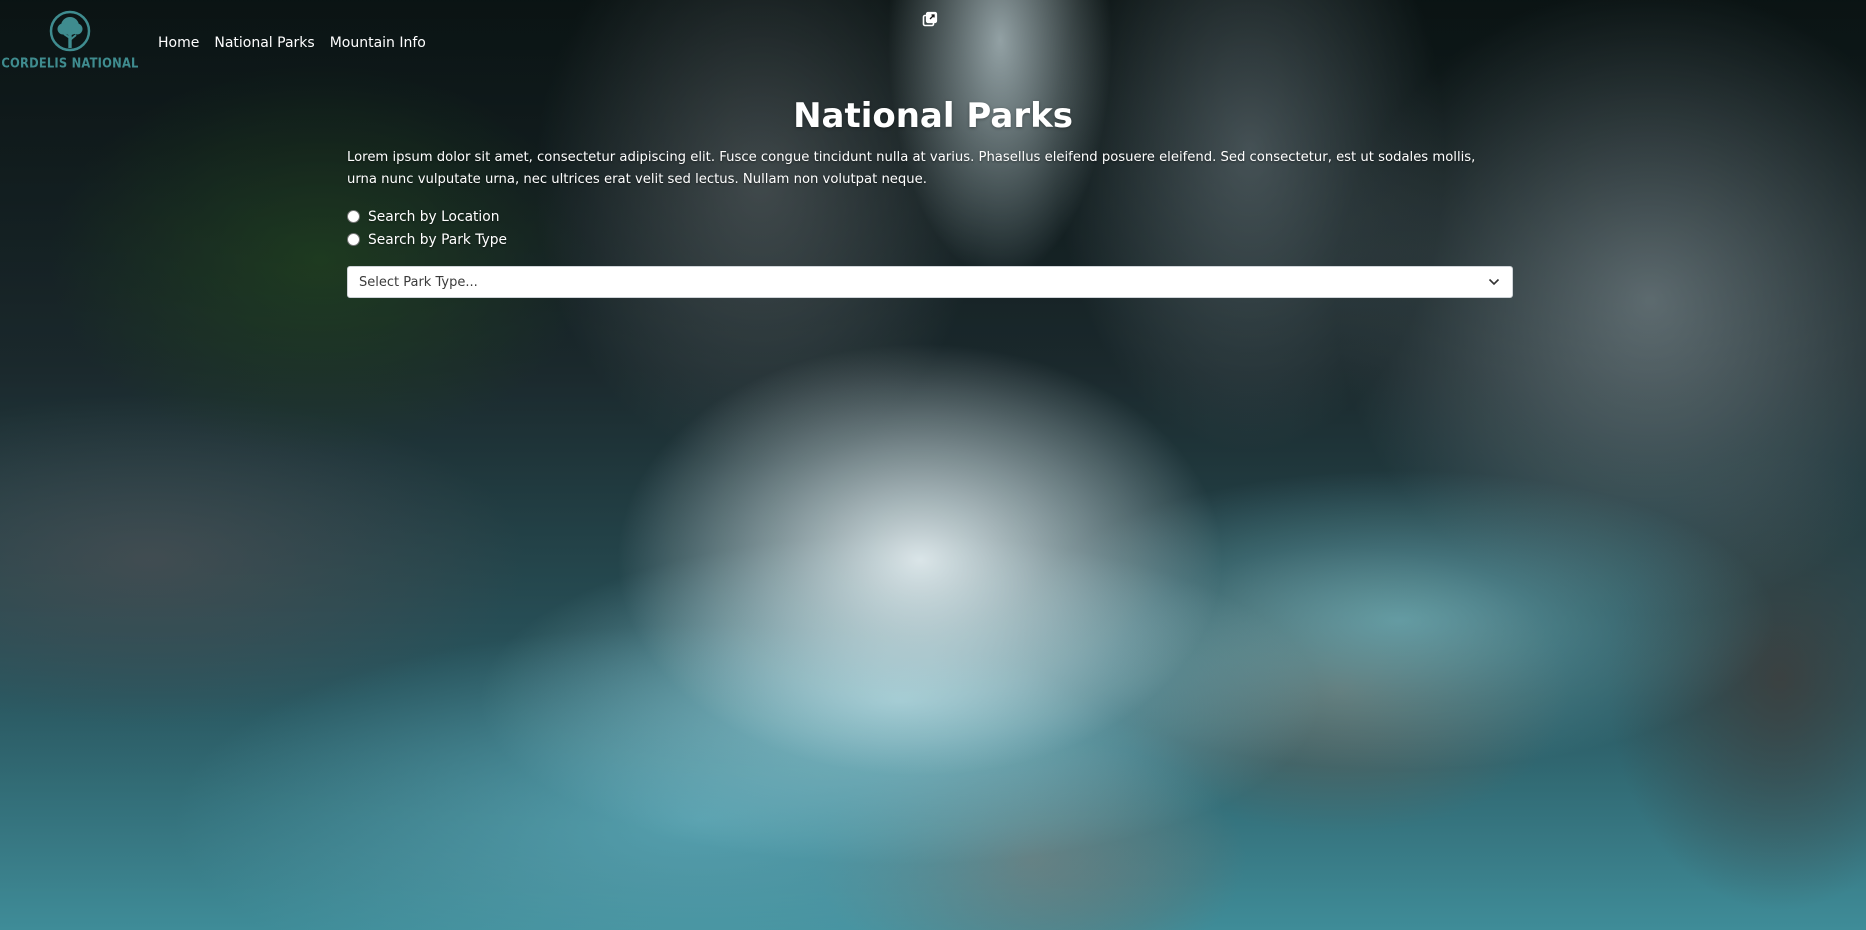  I want to click on tree-logo-icon, so click(70, 31).